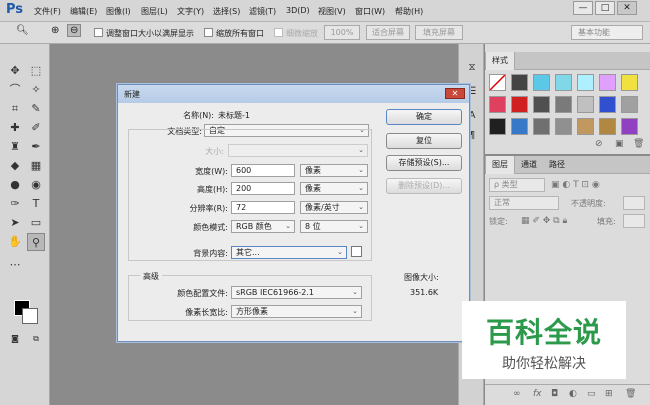  Describe the element at coordinates (591, 394) in the screenshot. I see `group-icon: ▭` at that location.